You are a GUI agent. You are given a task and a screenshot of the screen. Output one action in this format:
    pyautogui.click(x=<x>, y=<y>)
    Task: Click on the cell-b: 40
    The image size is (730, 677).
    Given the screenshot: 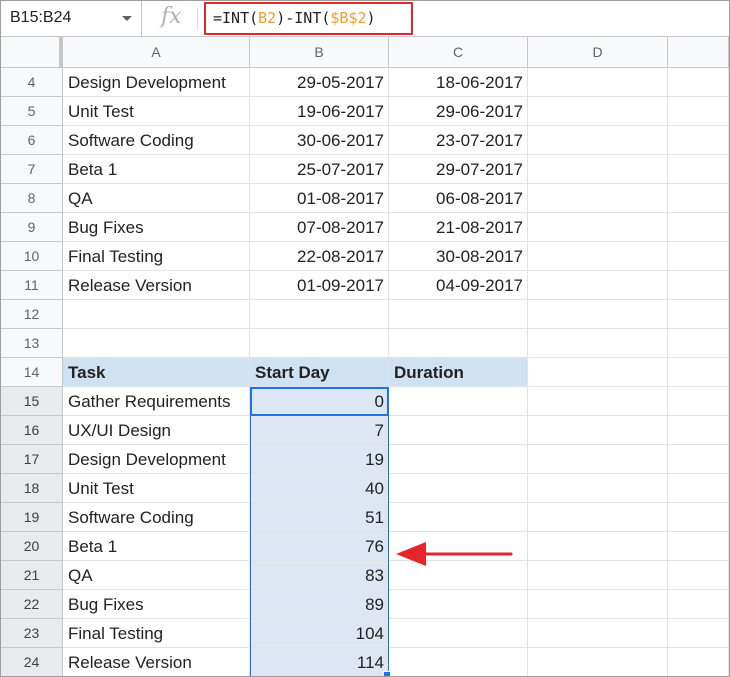 What is the action you would take?
    pyautogui.click(x=319, y=488)
    